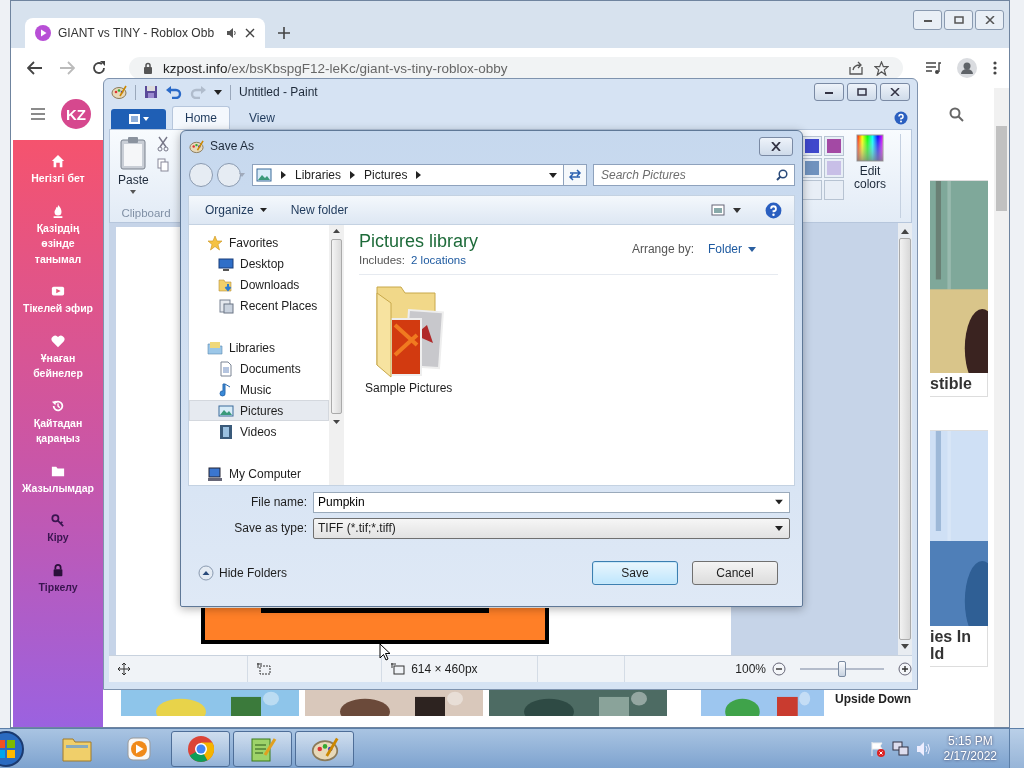  What do you see at coordinates (278, 502) in the screenshot?
I see `field-label: File name:` at bounding box center [278, 502].